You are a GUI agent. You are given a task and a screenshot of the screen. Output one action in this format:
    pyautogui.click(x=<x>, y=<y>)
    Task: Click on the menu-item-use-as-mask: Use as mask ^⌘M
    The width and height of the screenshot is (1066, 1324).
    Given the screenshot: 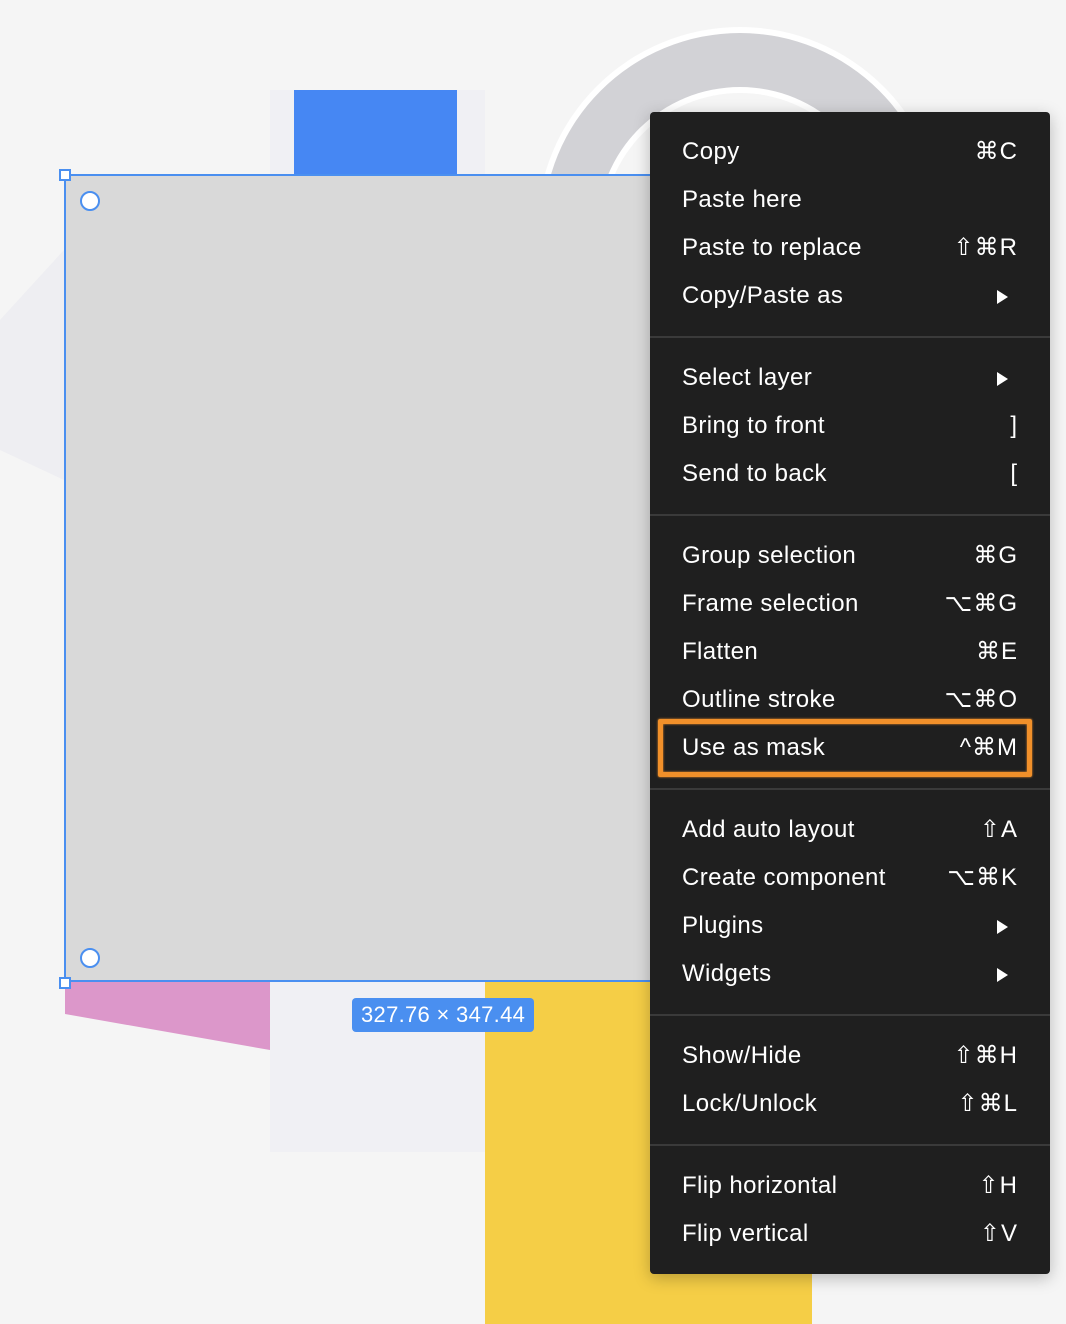 What is the action you would take?
    pyautogui.click(x=850, y=748)
    